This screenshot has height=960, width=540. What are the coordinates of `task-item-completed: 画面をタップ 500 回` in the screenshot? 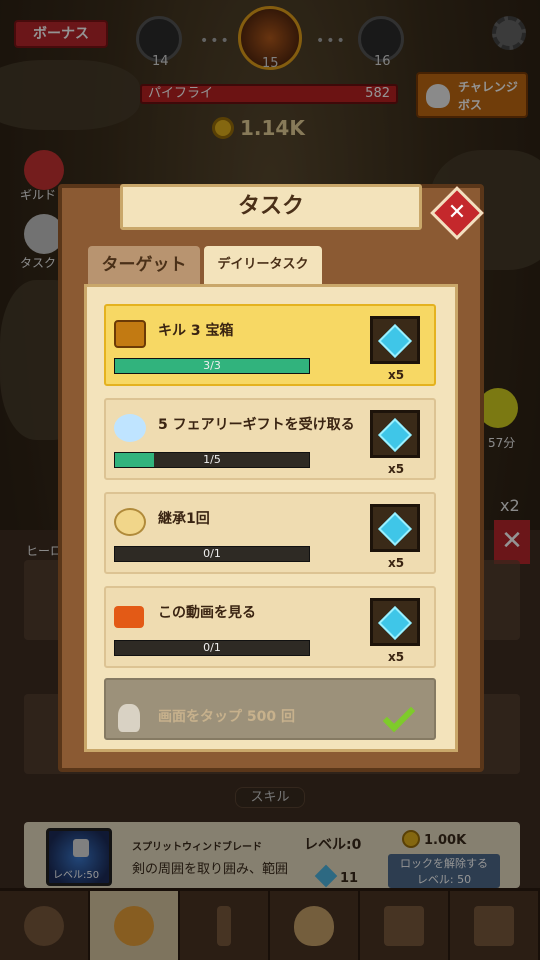 It's located at (270, 709).